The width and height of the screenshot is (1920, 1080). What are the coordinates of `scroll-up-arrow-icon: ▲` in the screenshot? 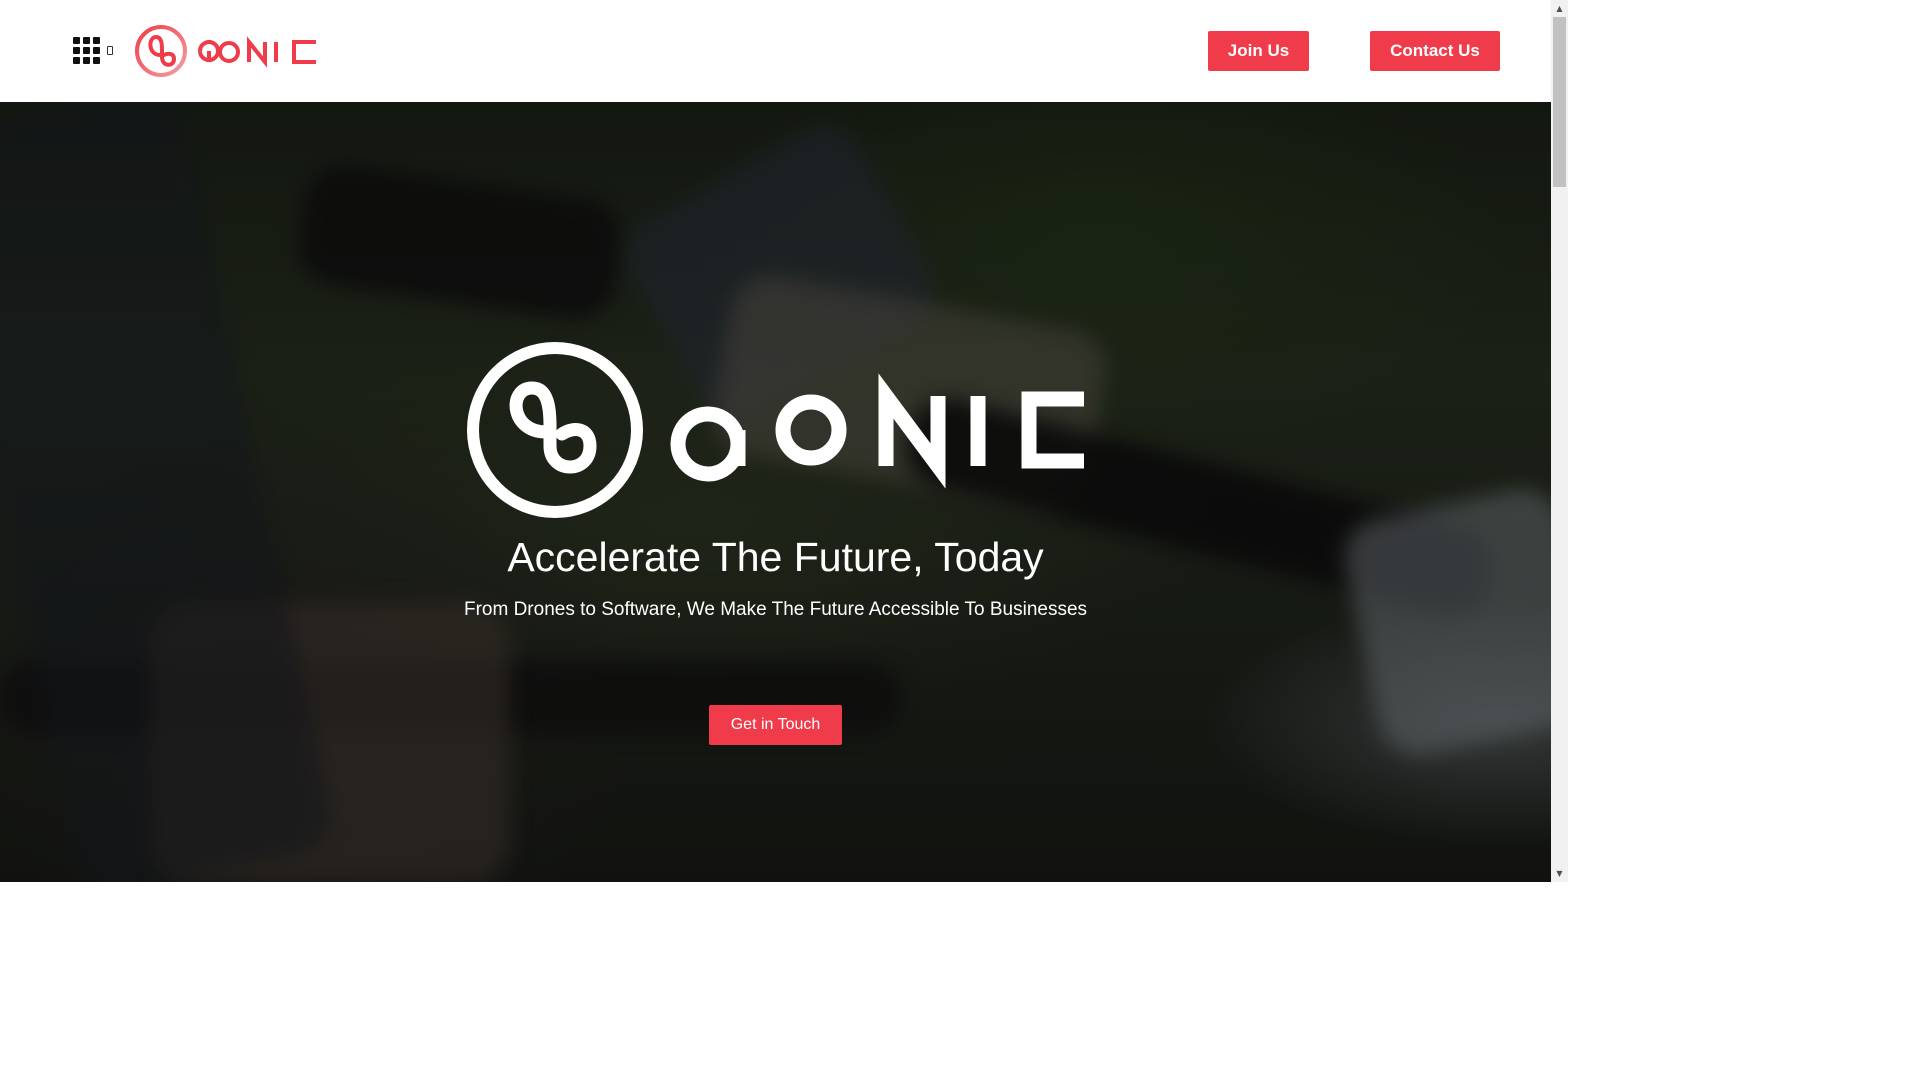 It's located at (1559, 8).